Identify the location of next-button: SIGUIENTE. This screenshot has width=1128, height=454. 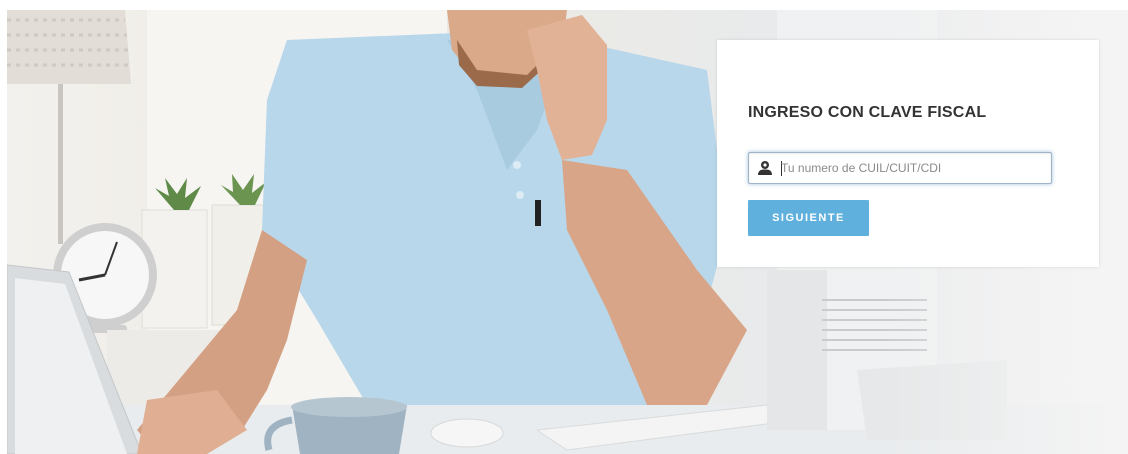
(808, 218).